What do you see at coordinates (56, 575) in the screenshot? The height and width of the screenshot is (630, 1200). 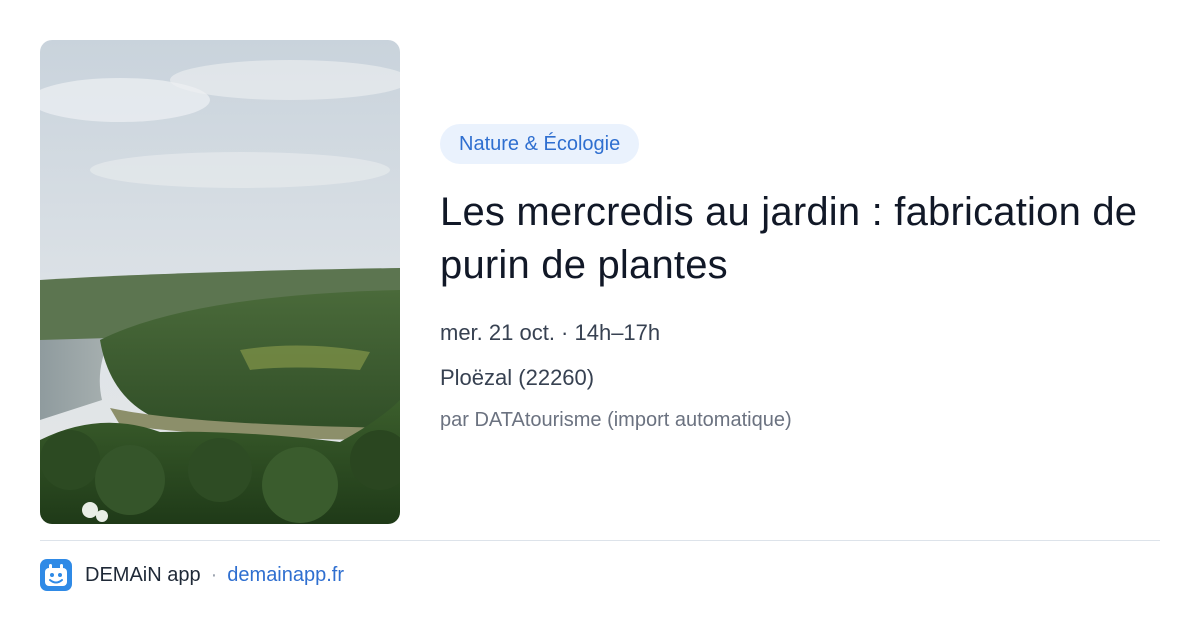 I see `demain-app-logo-icon` at bounding box center [56, 575].